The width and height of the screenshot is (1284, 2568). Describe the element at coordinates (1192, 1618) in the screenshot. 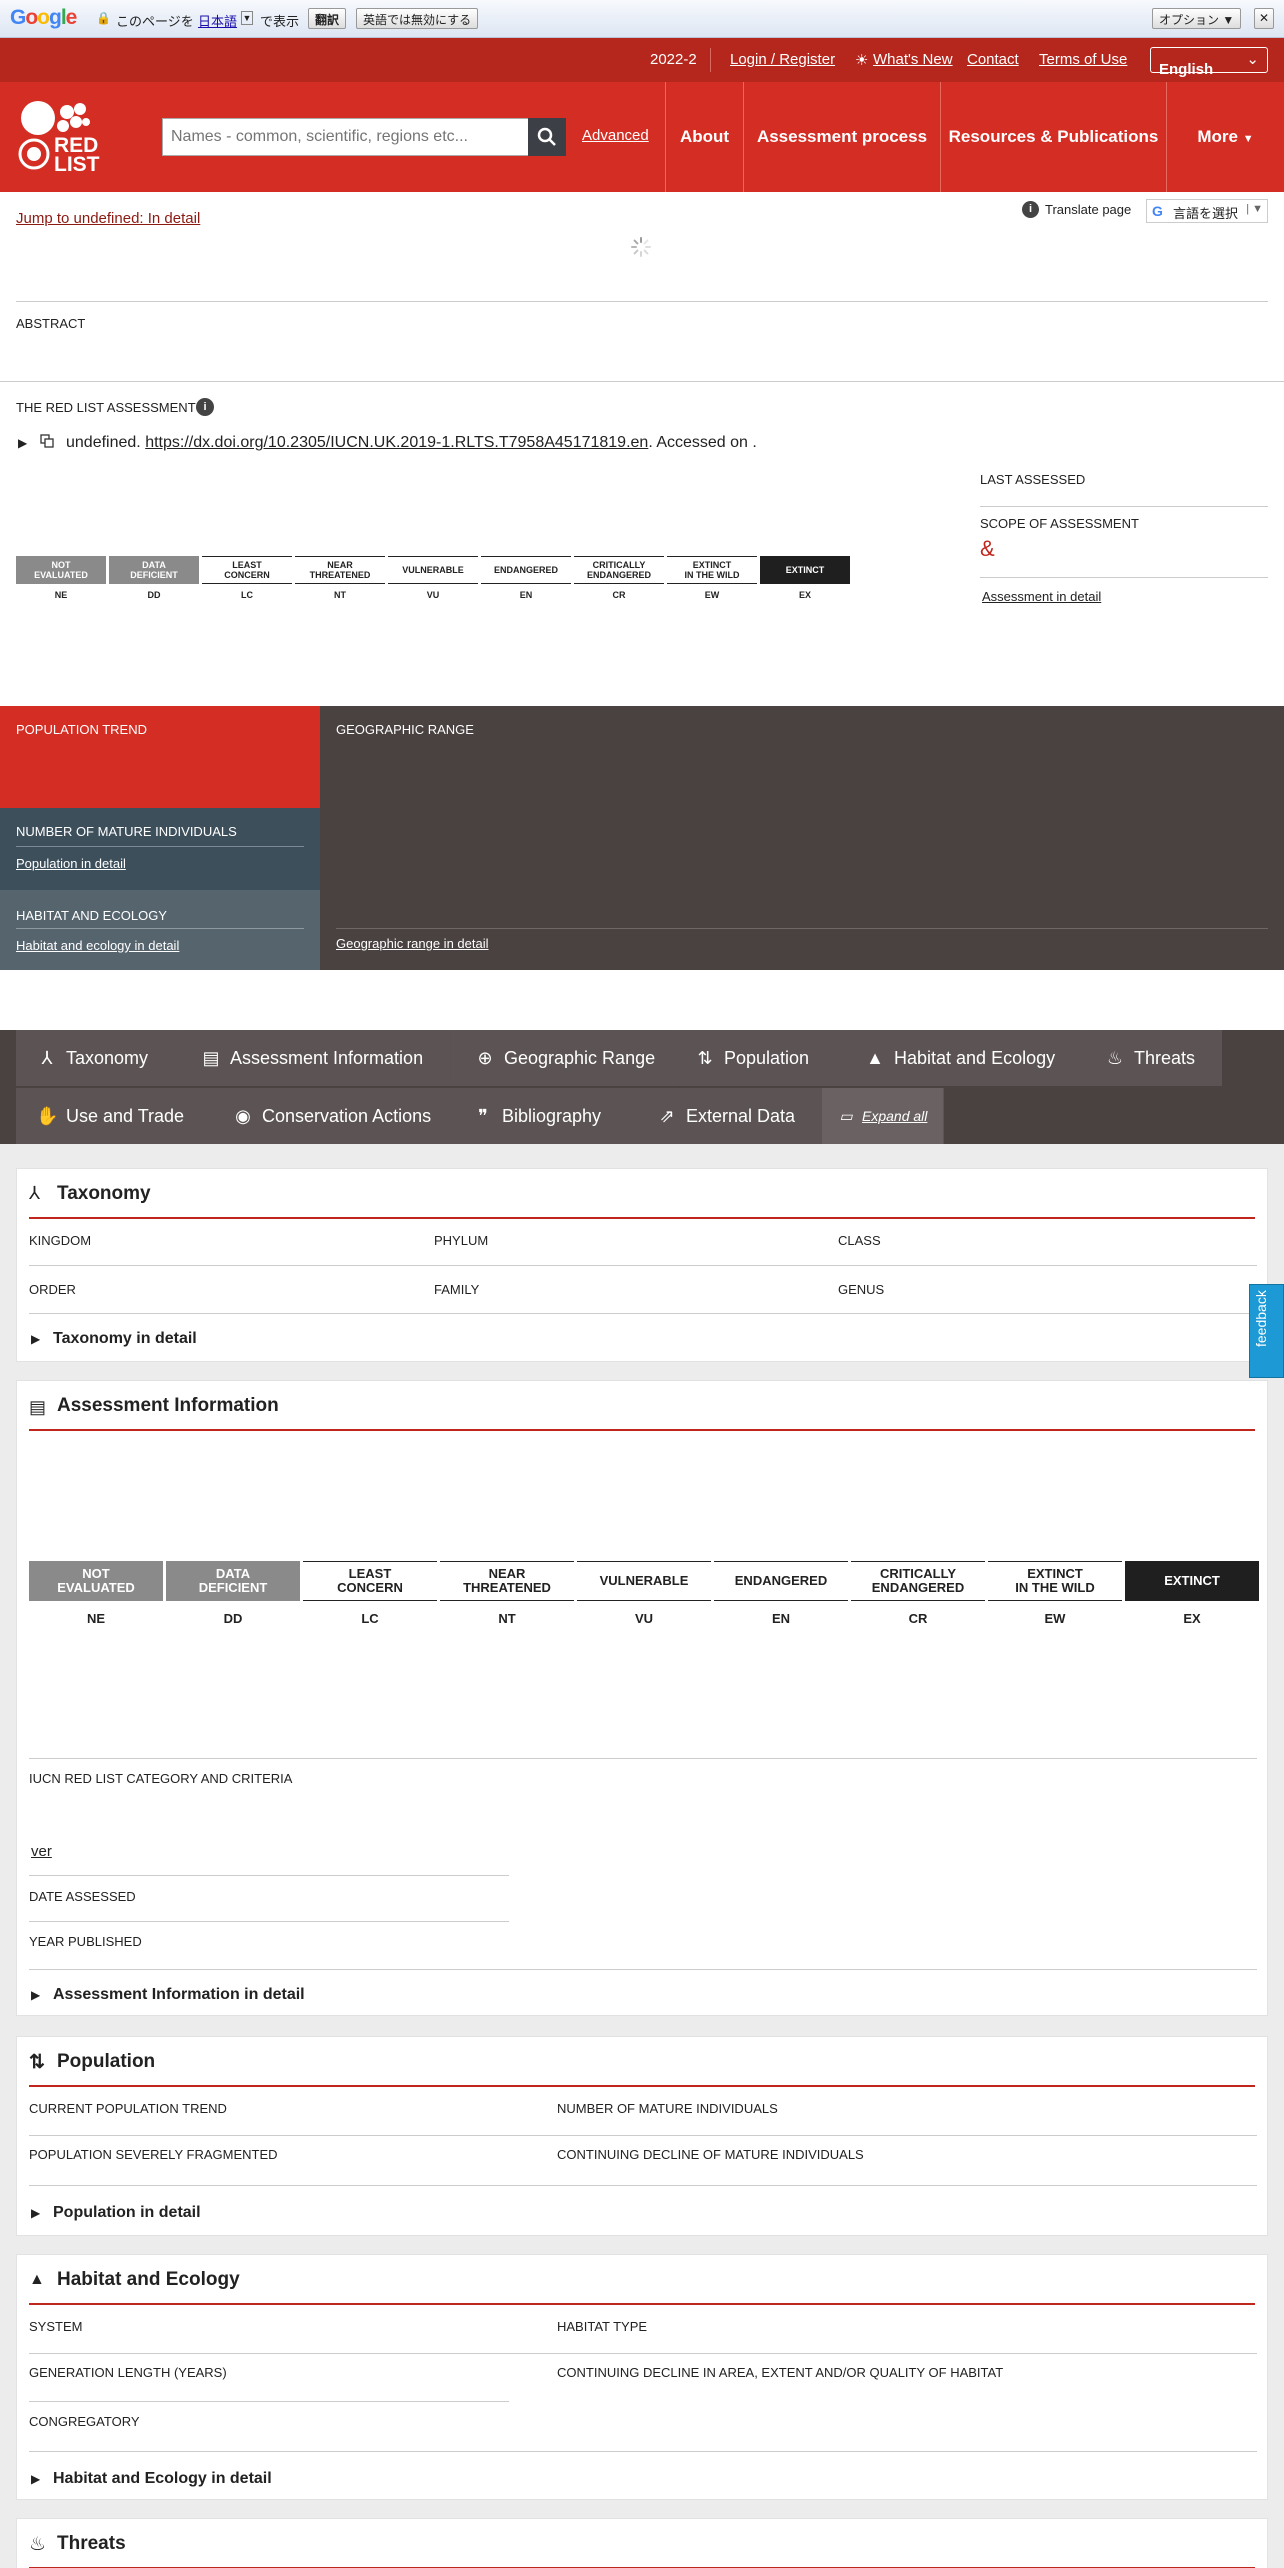

I see `category-code: EX` at that location.